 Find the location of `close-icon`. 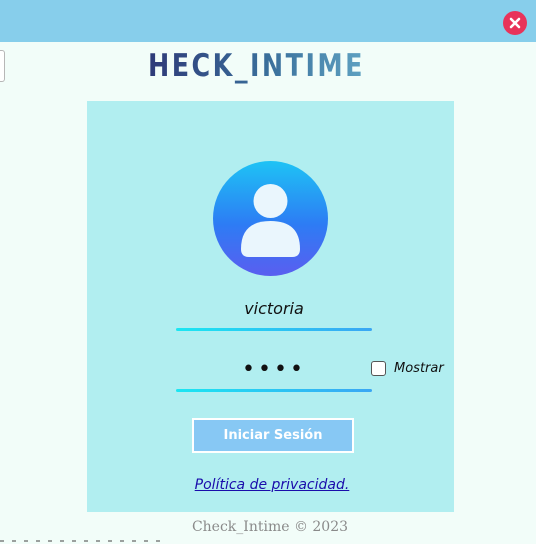

close-icon is located at coordinates (515, 23).